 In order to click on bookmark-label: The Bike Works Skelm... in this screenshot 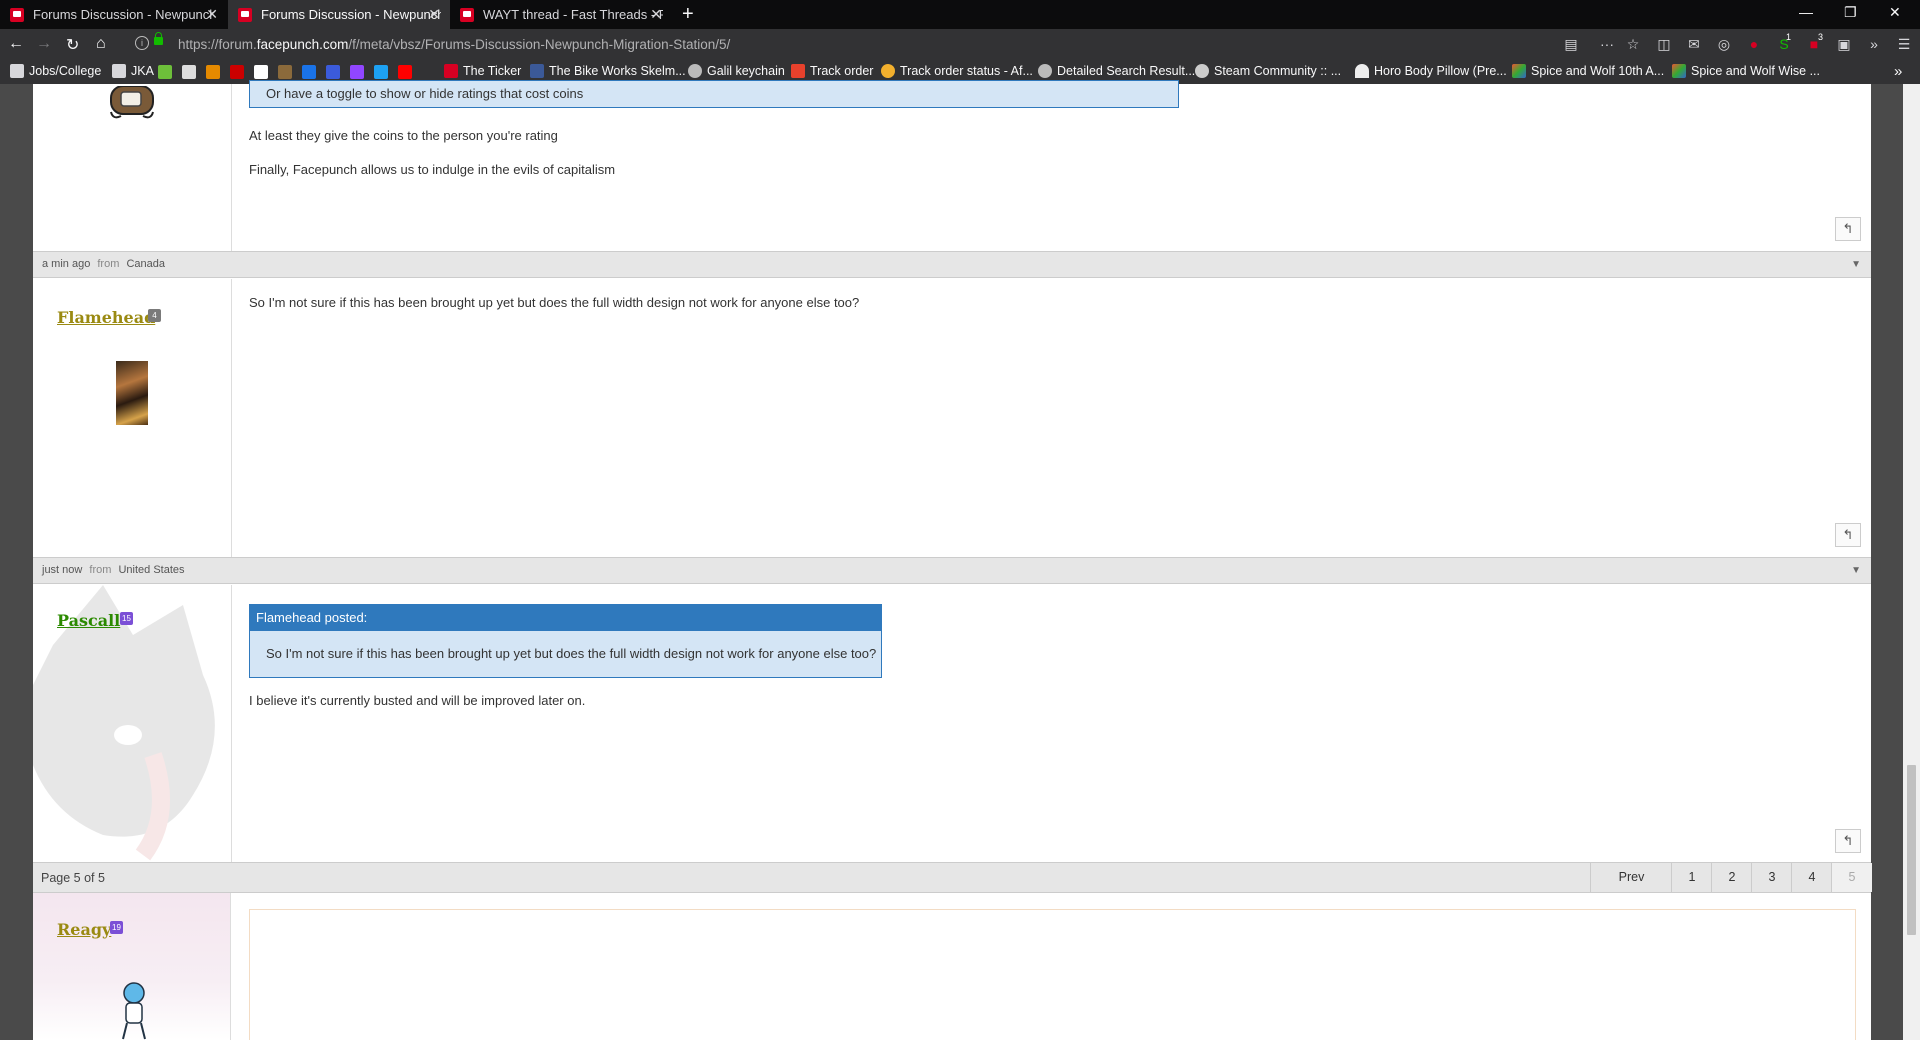, I will do `click(617, 71)`.